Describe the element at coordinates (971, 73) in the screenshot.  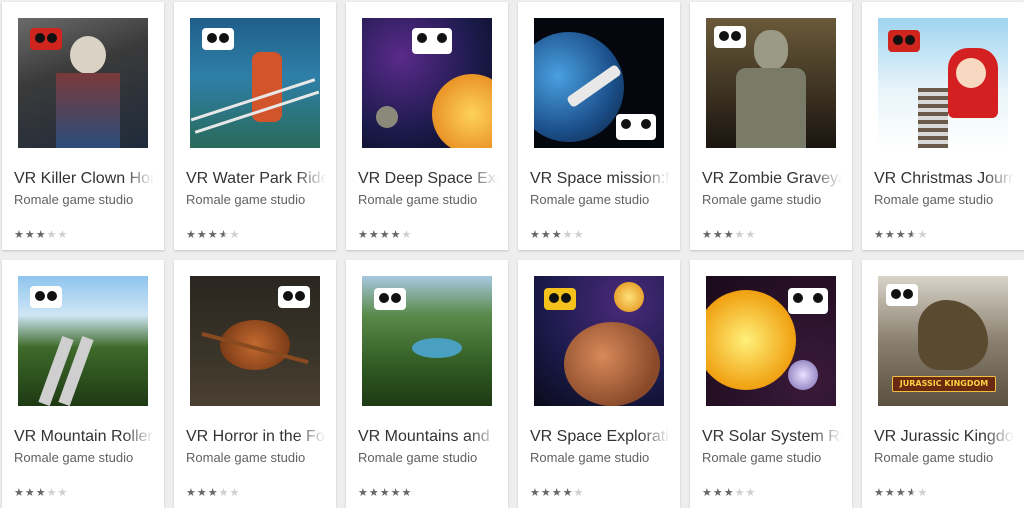
I see `santa-face-shape` at that location.